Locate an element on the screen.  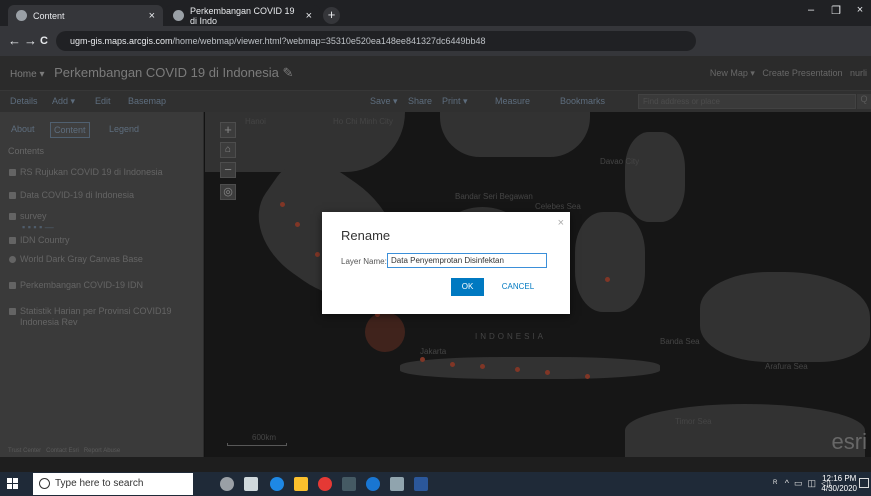
people-icon: ᴿ is located at coordinates (775, 483).